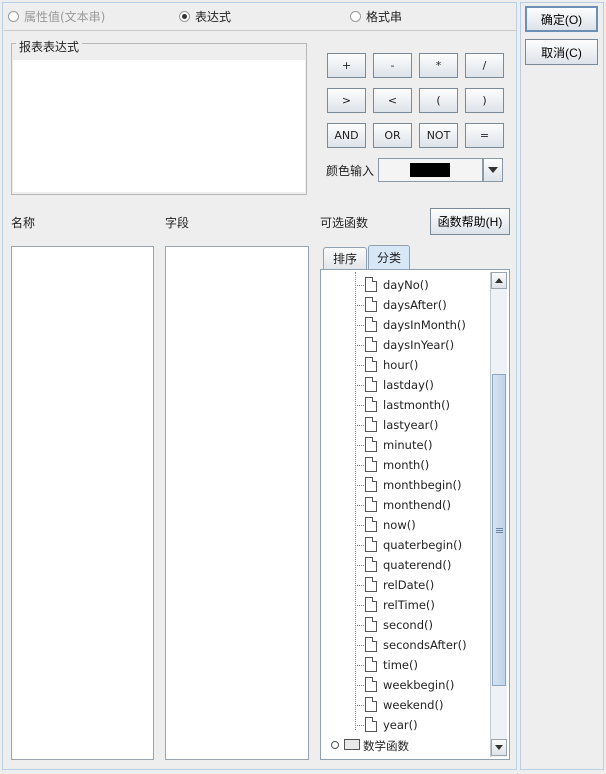  Describe the element at coordinates (260, 30) in the screenshot. I see `divider` at that location.